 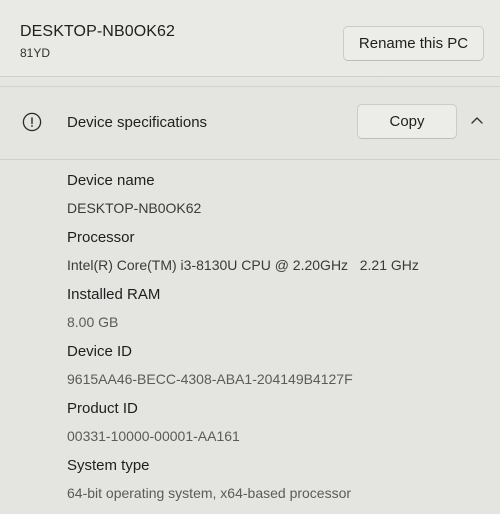 I want to click on spec-value-installed-ram: 8.00 GB, so click(x=93, y=322).